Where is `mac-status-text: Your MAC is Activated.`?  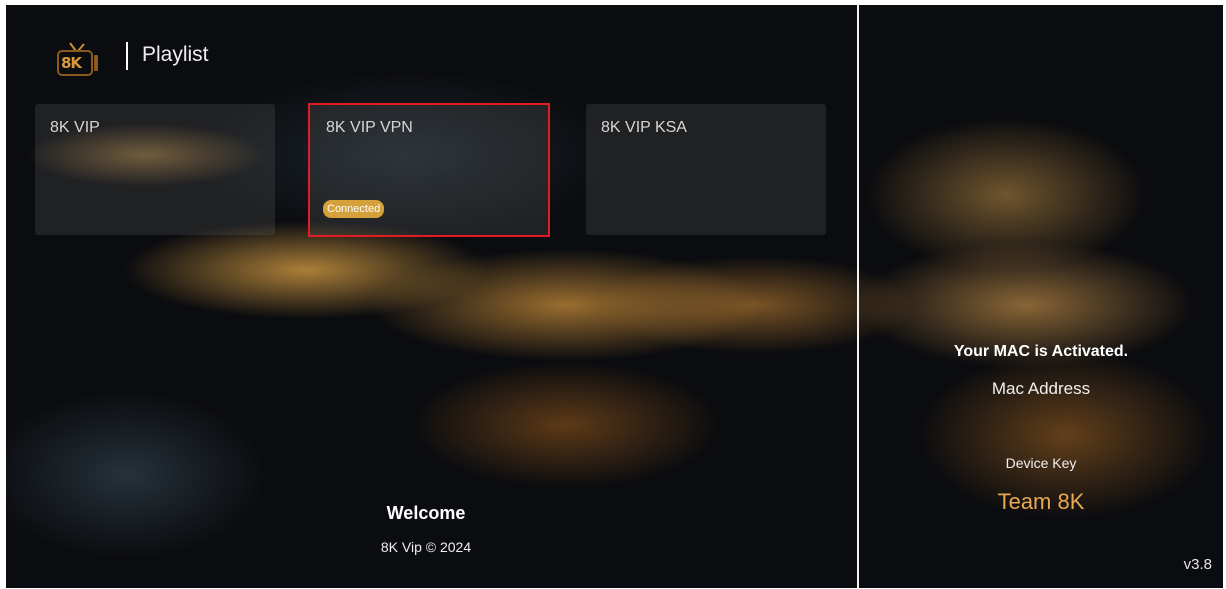 mac-status-text: Your MAC is Activated. is located at coordinates (1041, 351).